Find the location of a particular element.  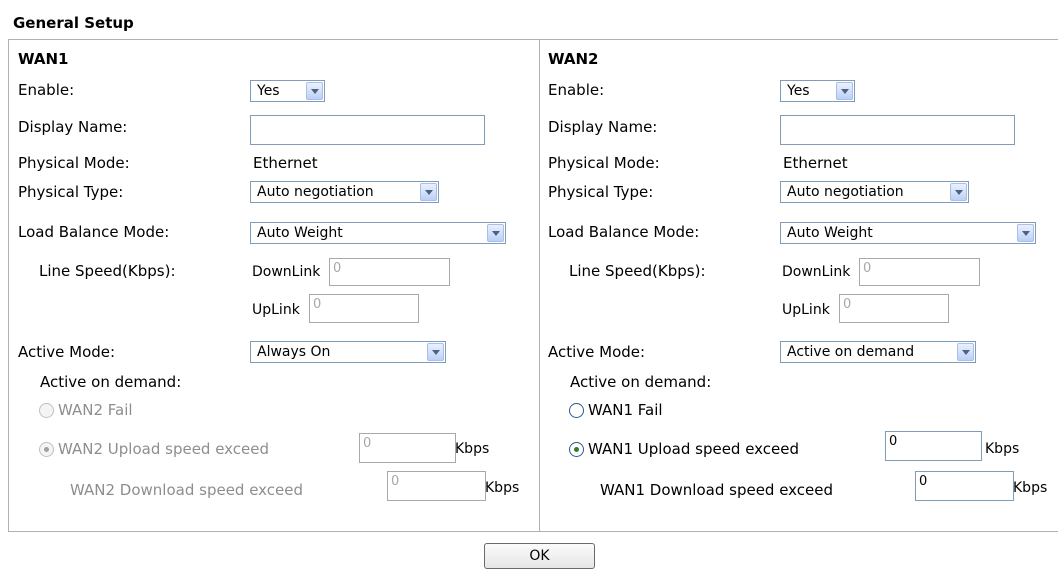

page-title: General Setup is located at coordinates (73, 23).